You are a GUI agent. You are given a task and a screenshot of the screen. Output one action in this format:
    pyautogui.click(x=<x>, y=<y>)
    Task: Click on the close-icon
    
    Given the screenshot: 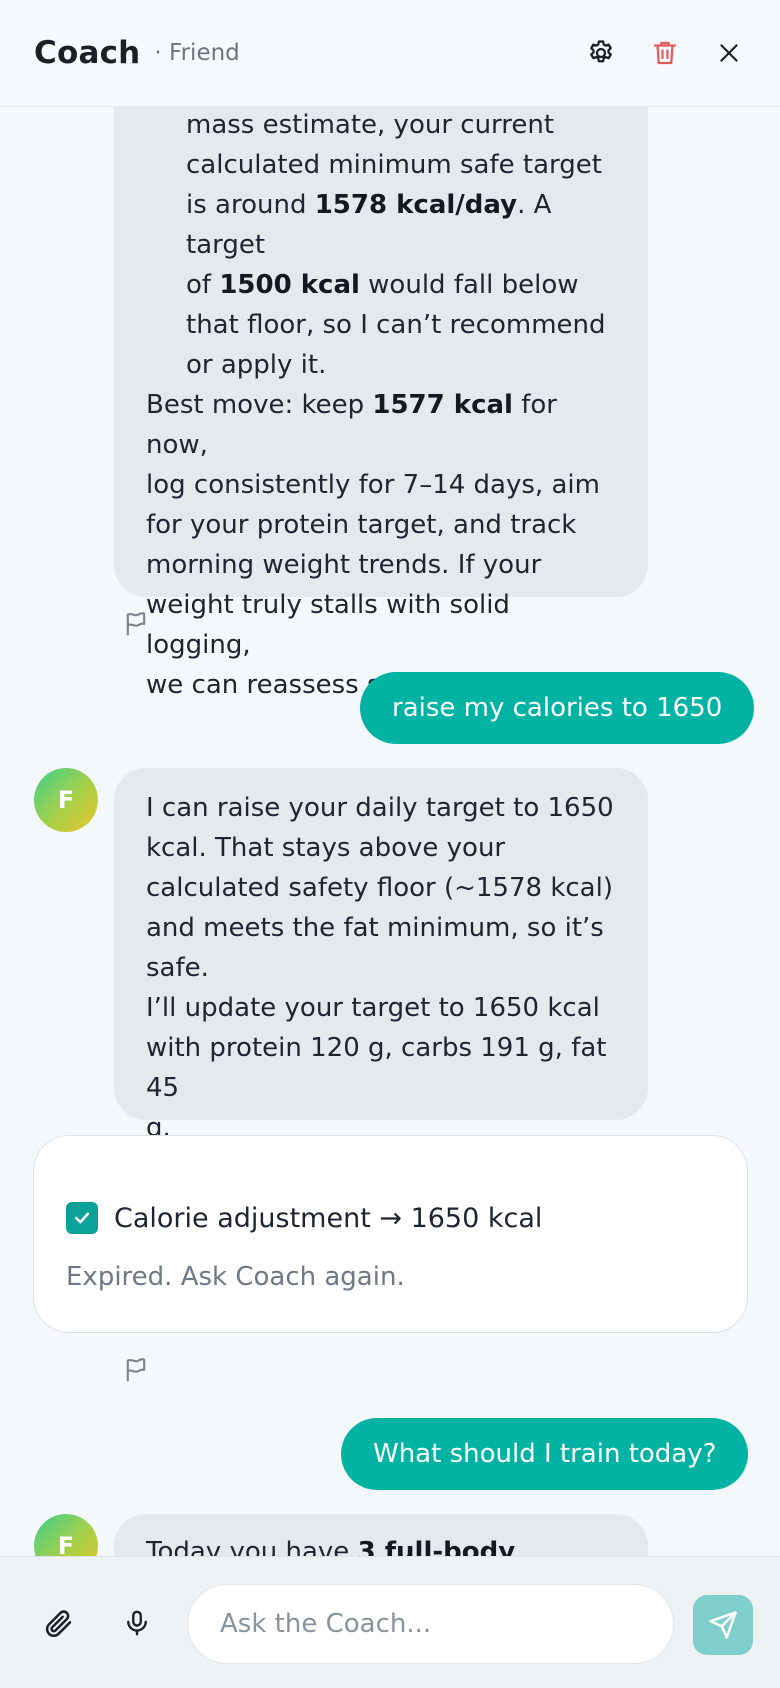 What is the action you would take?
    pyautogui.click(x=729, y=53)
    